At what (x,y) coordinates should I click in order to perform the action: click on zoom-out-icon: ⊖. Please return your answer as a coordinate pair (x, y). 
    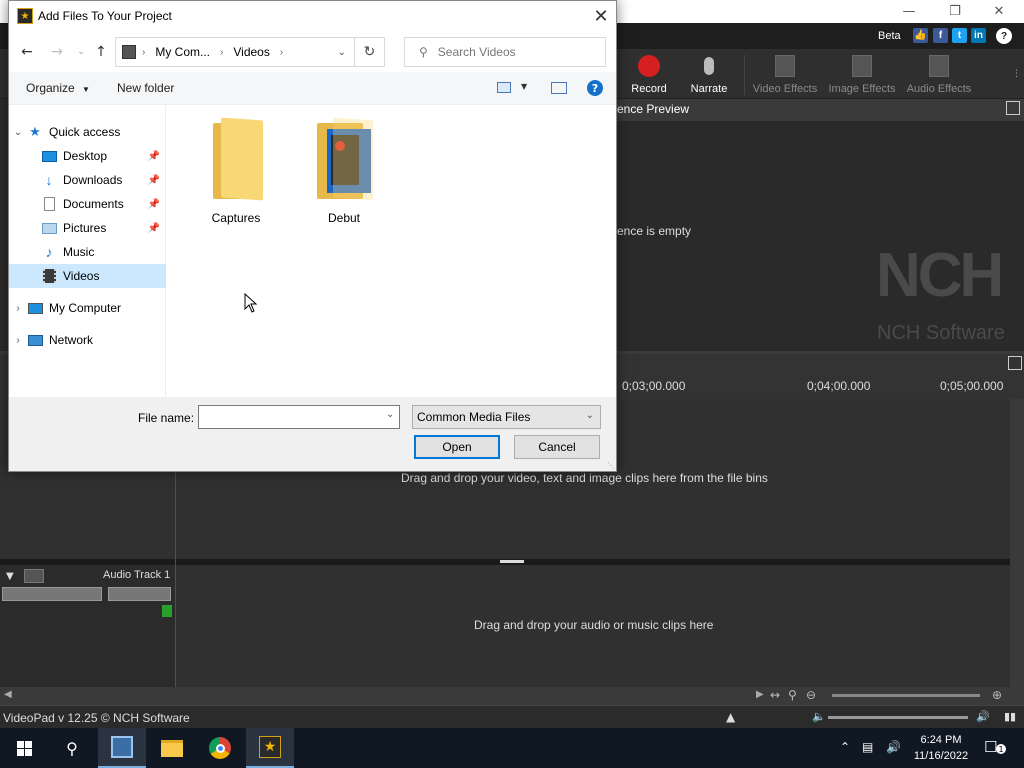
    Looking at the image, I should click on (811, 695).